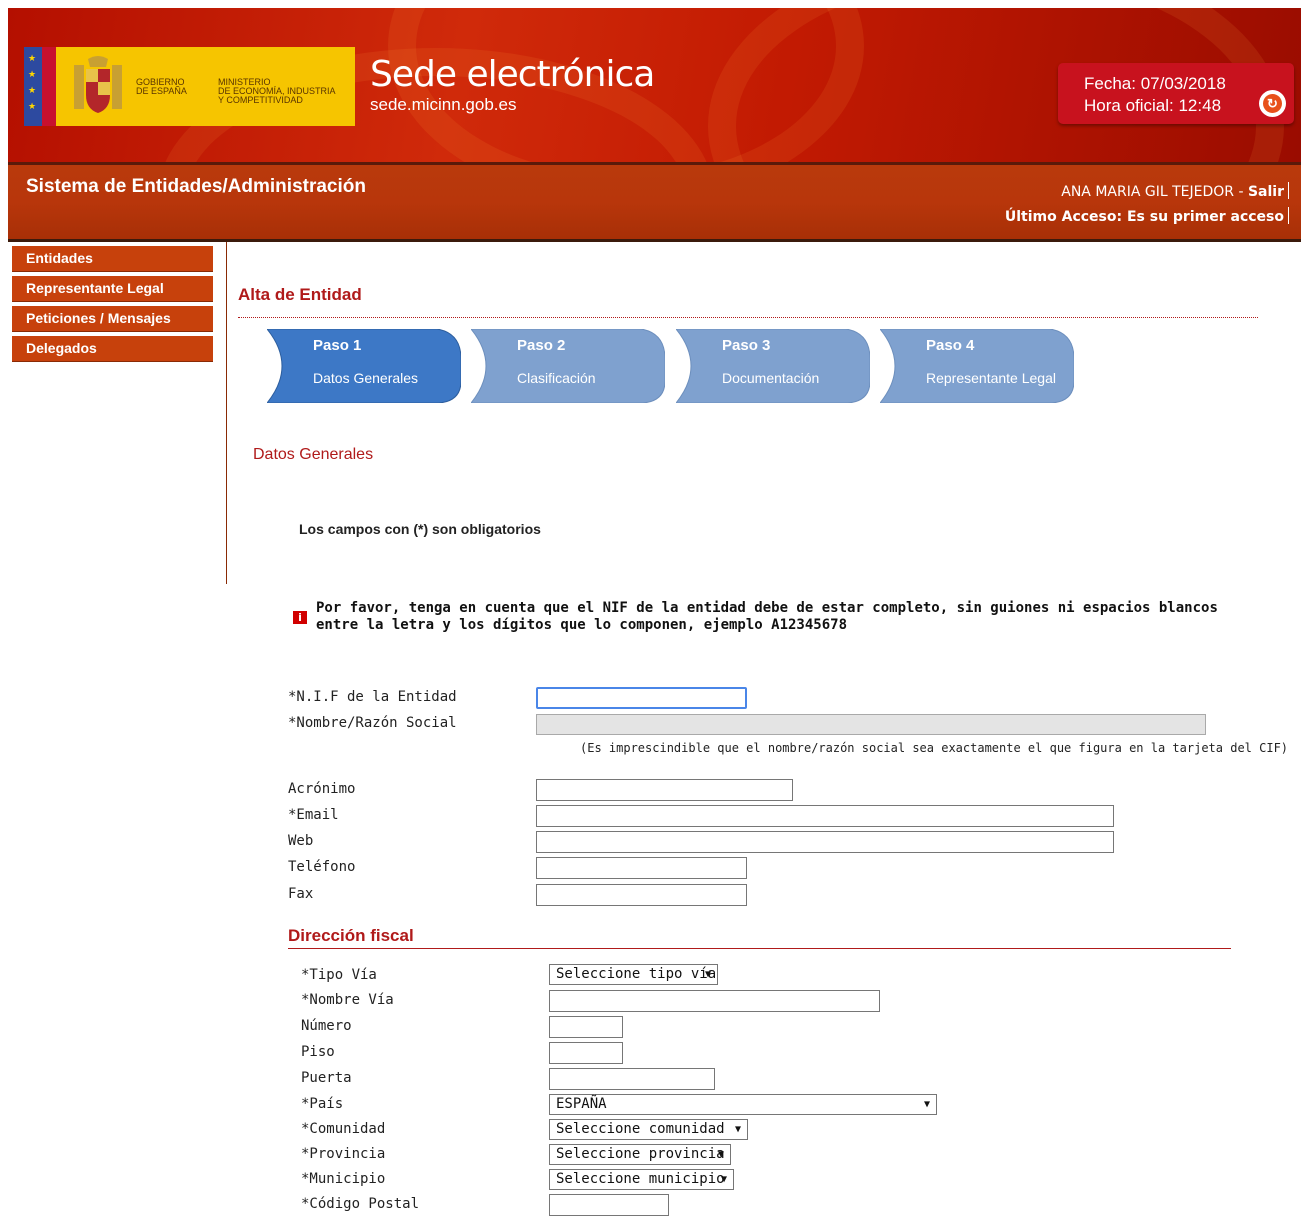 The height and width of the screenshot is (1220, 1301). Describe the element at coordinates (372, 723) in the screenshot. I see `nombre-label: *Nombre/Razón Social` at that location.